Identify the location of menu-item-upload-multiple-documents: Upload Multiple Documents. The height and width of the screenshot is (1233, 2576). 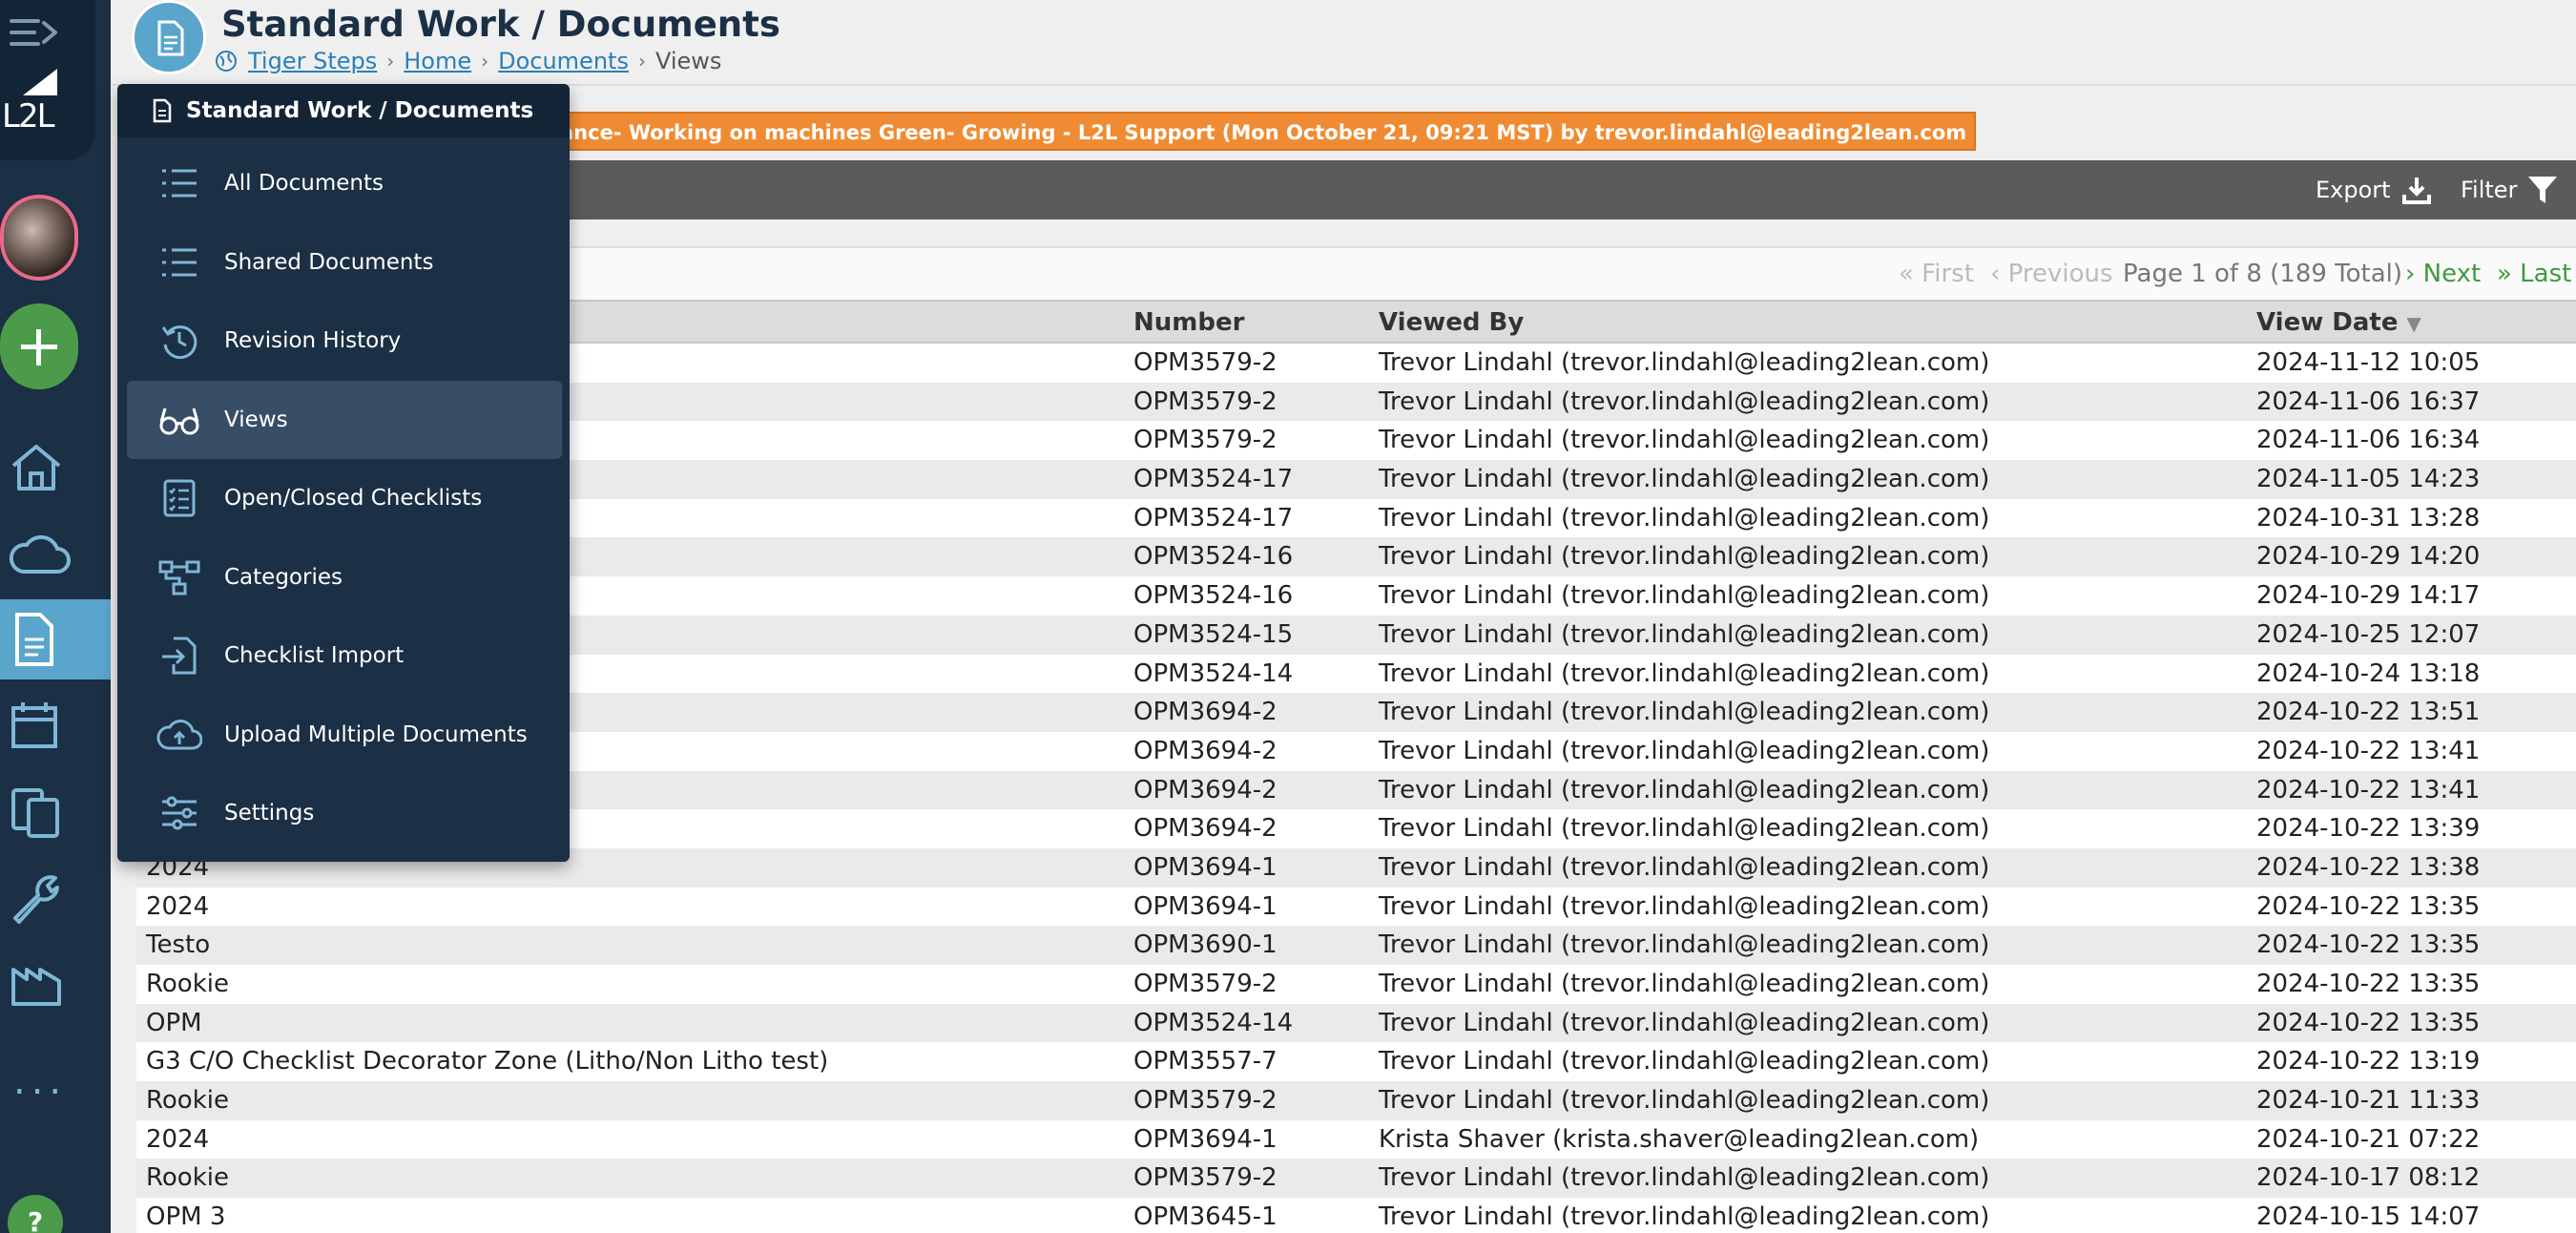
(344, 735).